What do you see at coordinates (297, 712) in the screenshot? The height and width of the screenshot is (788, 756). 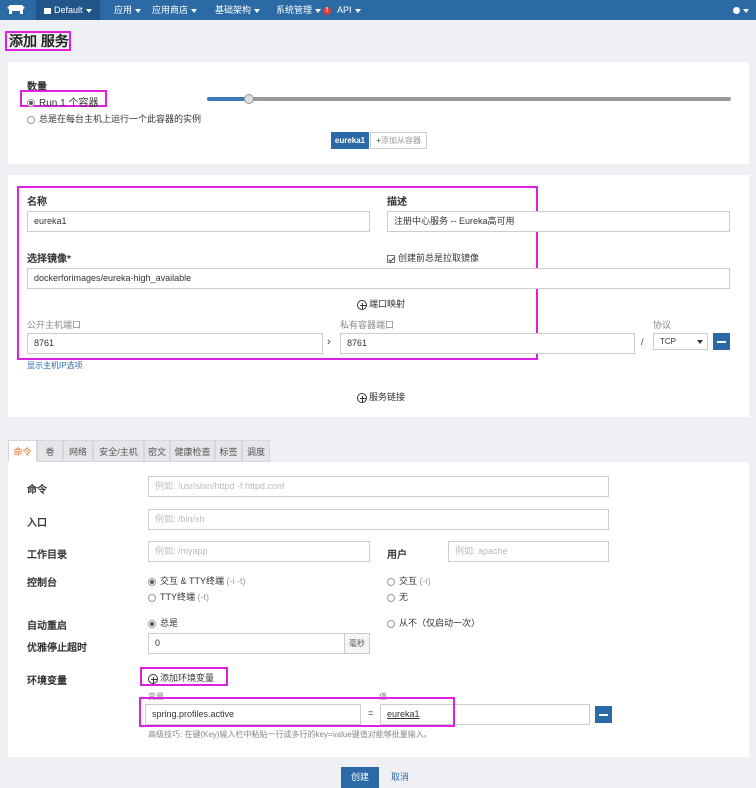 I see `highlight-env-row` at bounding box center [297, 712].